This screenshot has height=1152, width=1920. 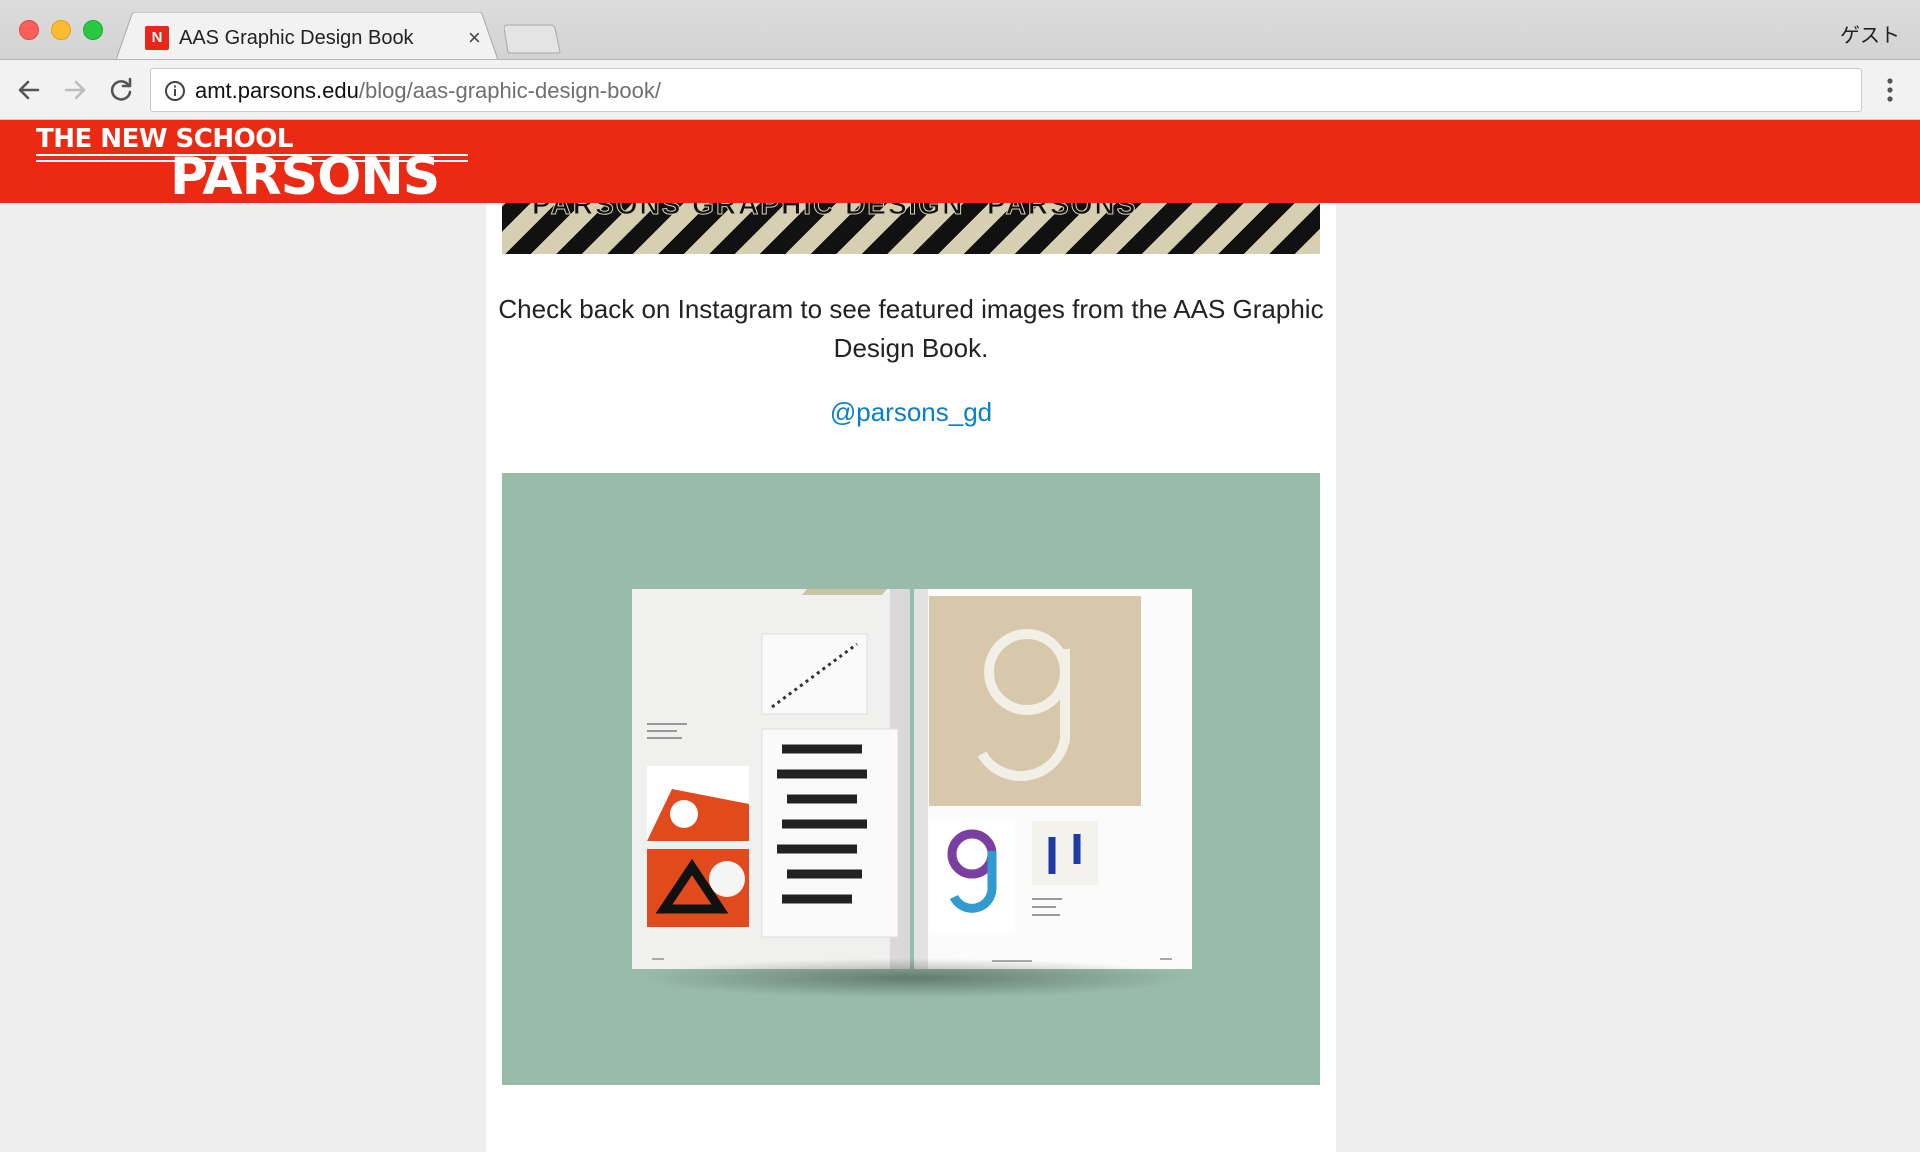 What do you see at coordinates (1870, 33) in the screenshot?
I see `profile-label: ゲスト` at bounding box center [1870, 33].